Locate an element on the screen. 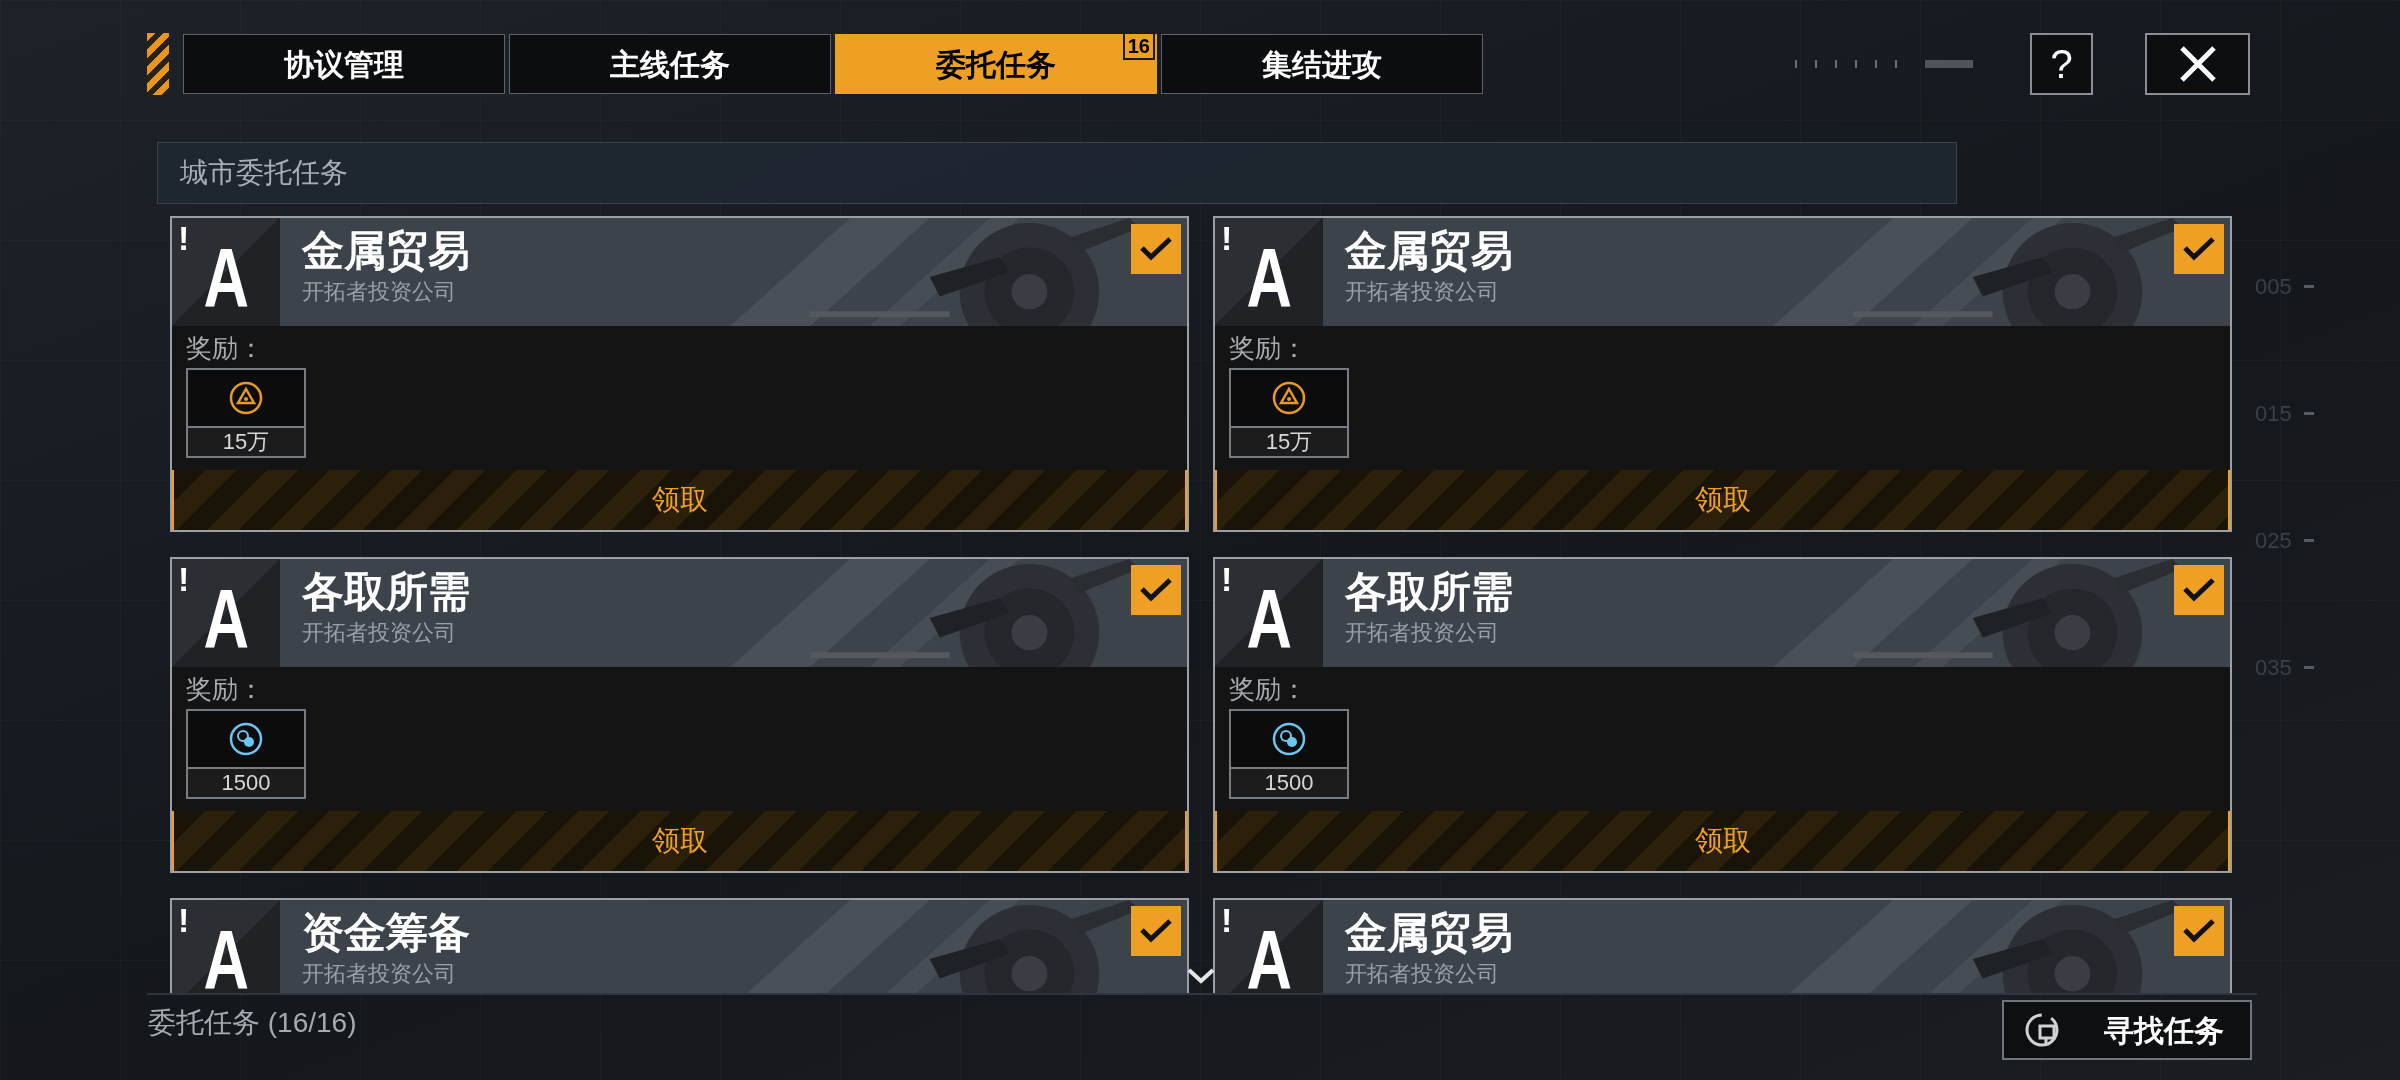  section-title: 城市委托任务 is located at coordinates (264, 173).